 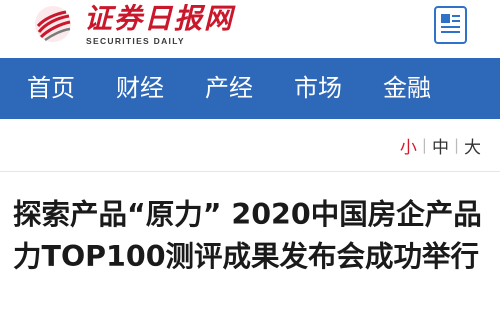 What do you see at coordinates (408, 145) in the screenshot?
I see `font-size-small: 小` at bounding box center [408, 145].